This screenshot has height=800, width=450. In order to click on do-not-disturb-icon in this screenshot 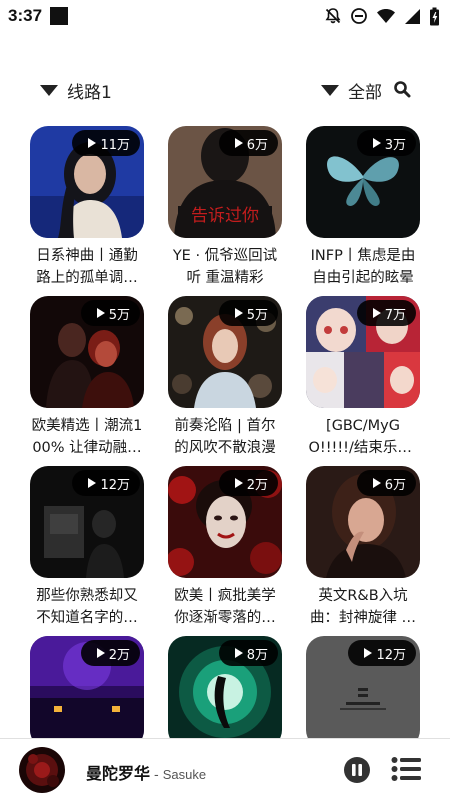, I will do `click(359, 16)`.